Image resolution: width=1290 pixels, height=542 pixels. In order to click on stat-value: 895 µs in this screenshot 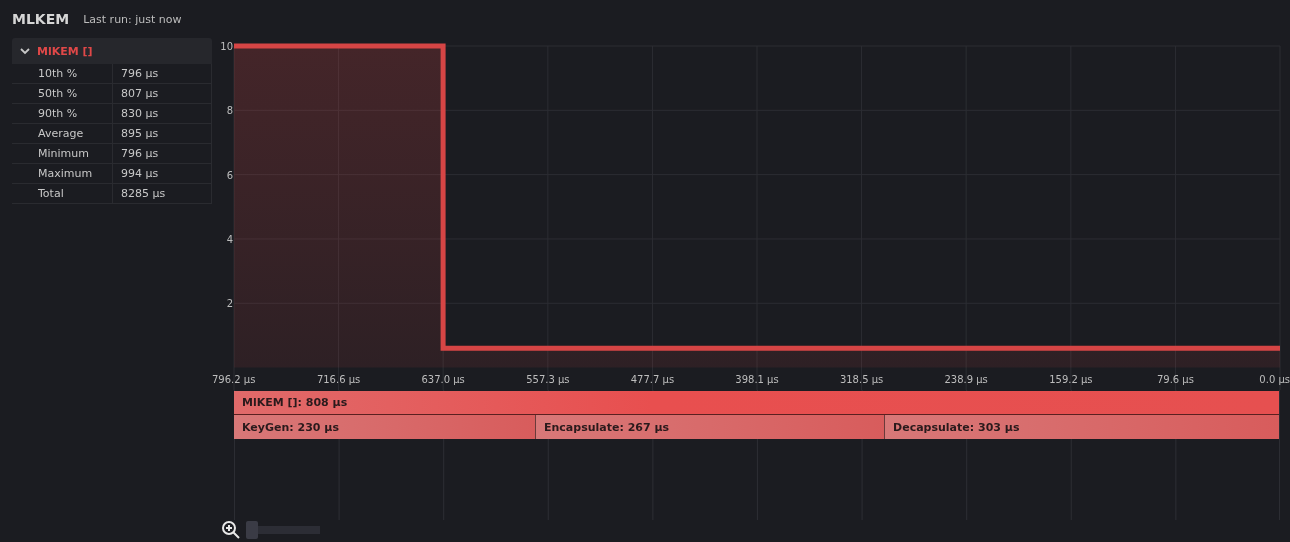, I will do `click(140, 133)`.